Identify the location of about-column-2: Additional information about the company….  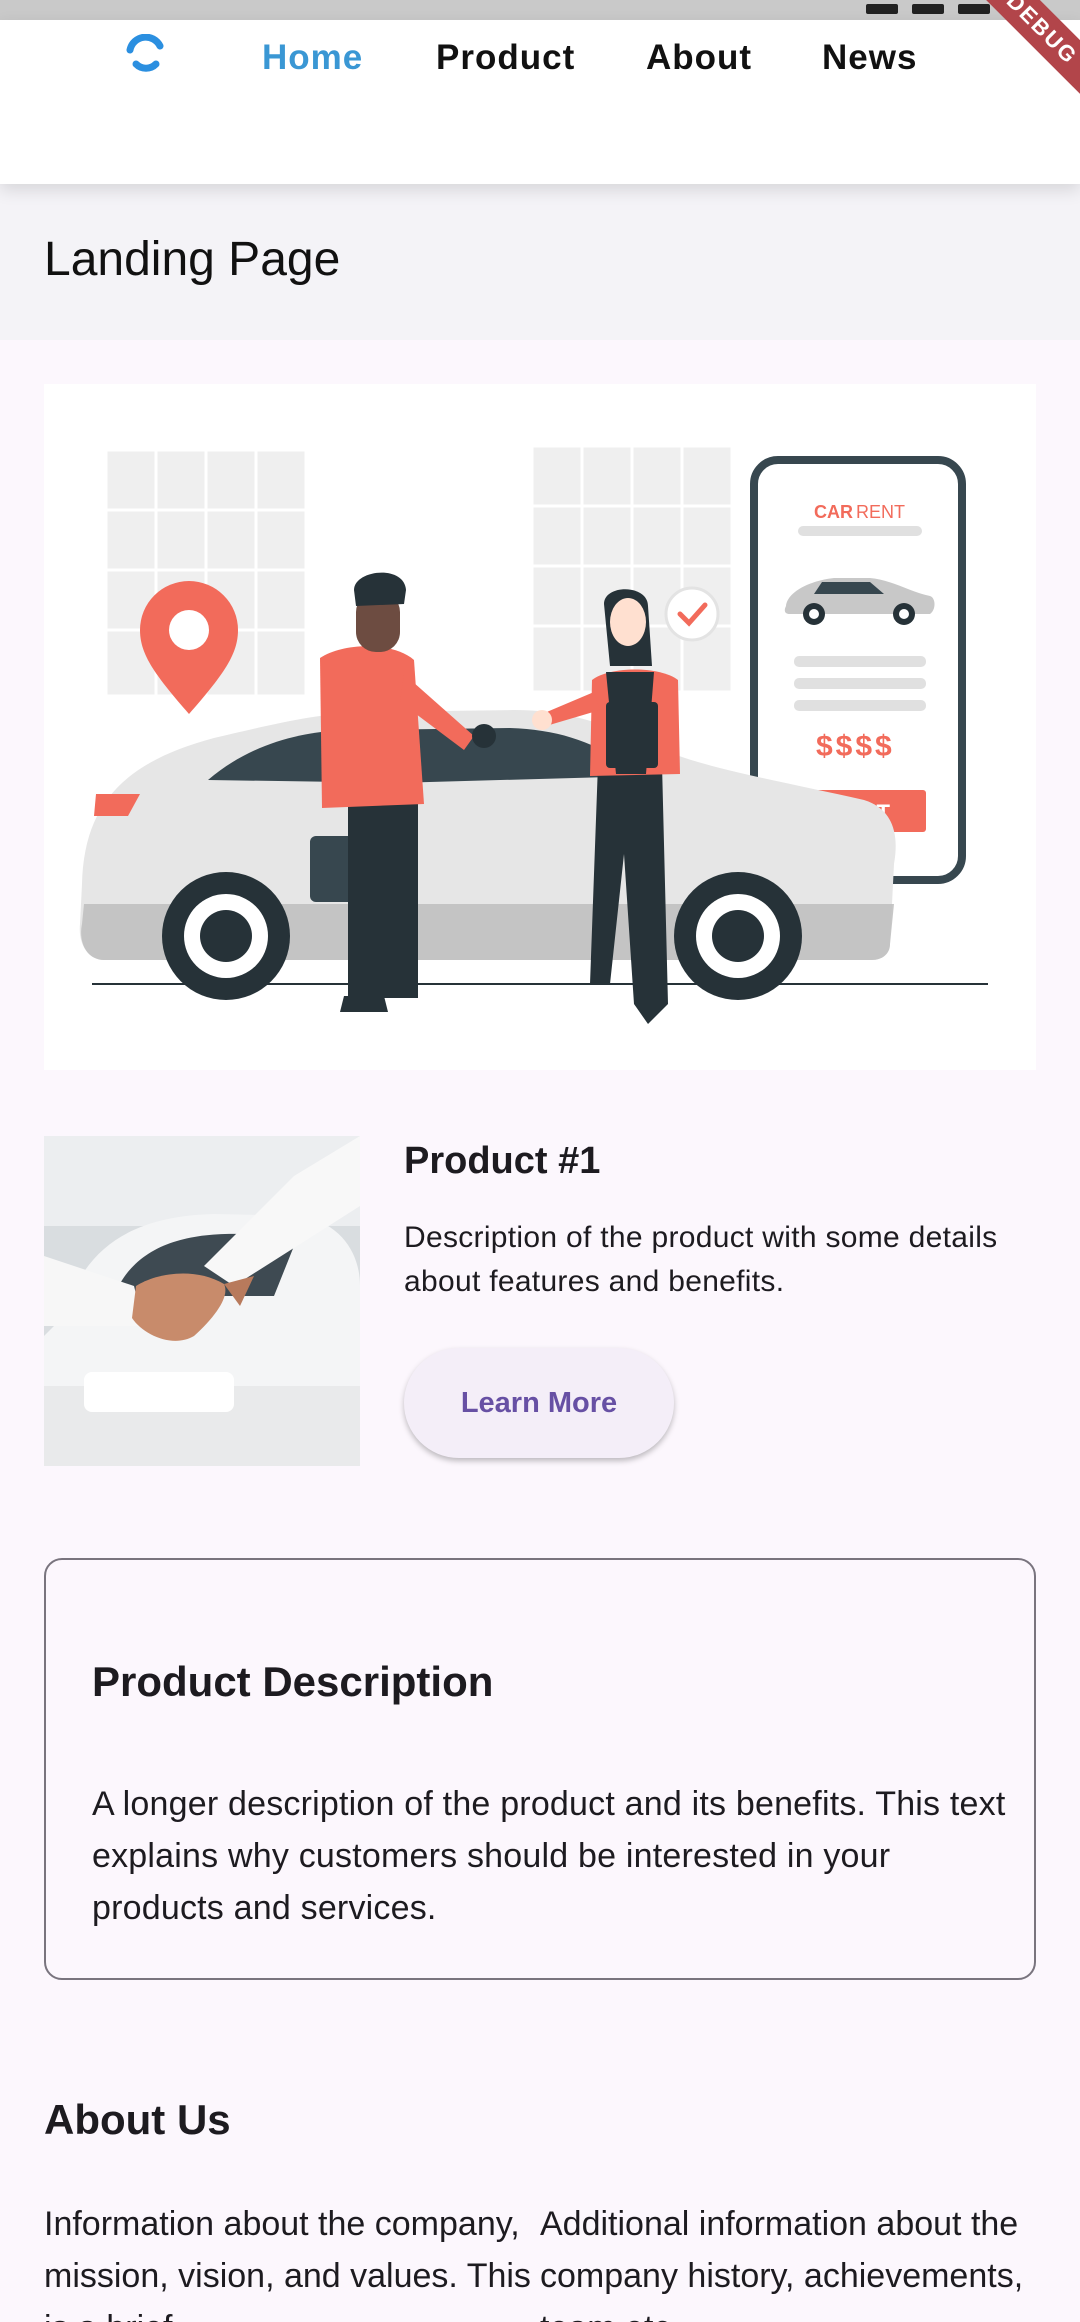
(782, 2263).